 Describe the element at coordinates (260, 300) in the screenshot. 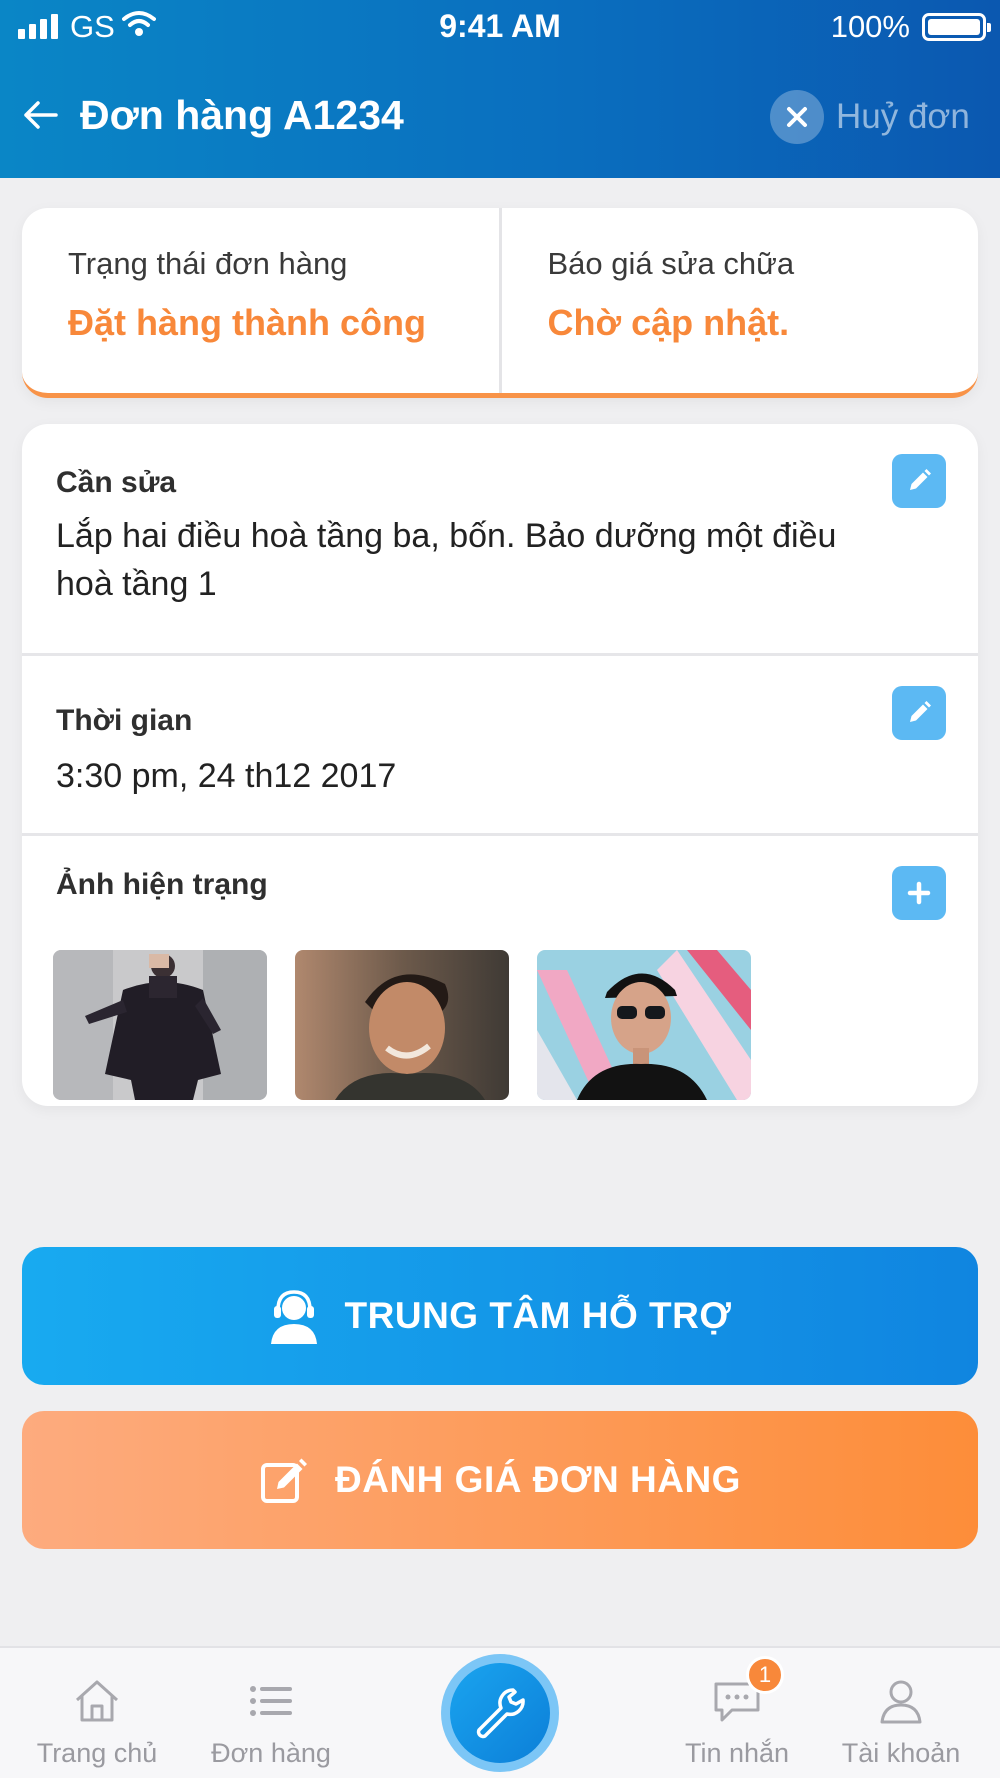

I see `order-status-section: Trạng thái đơn hàng Đặt hàng thành công` at that location.